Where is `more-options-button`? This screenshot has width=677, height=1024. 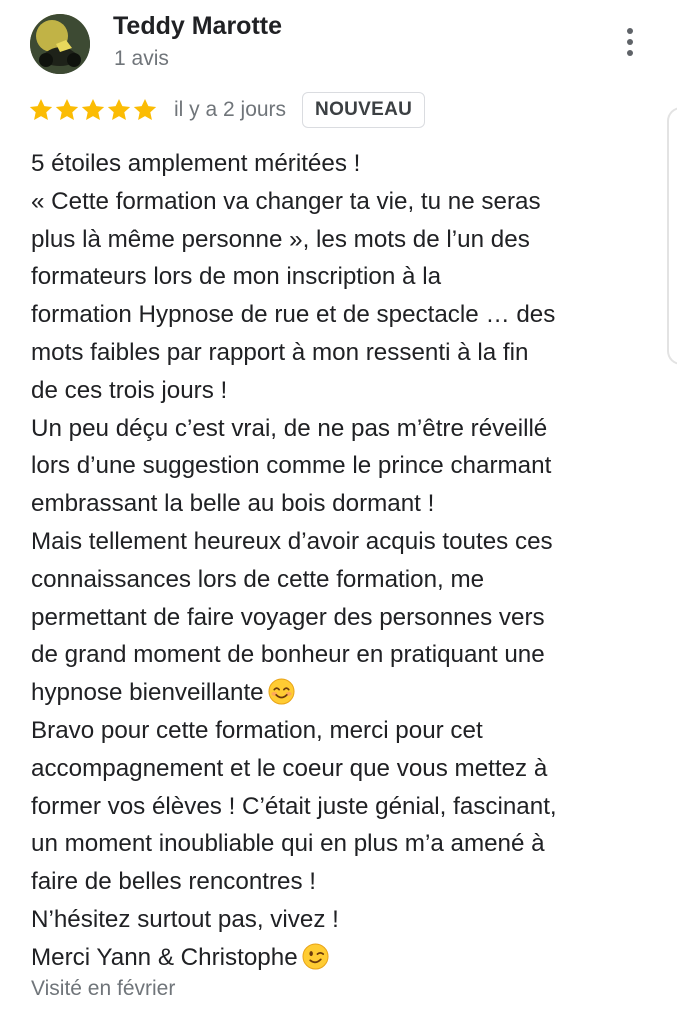 more-options-button is located at coordinates (630, 42).